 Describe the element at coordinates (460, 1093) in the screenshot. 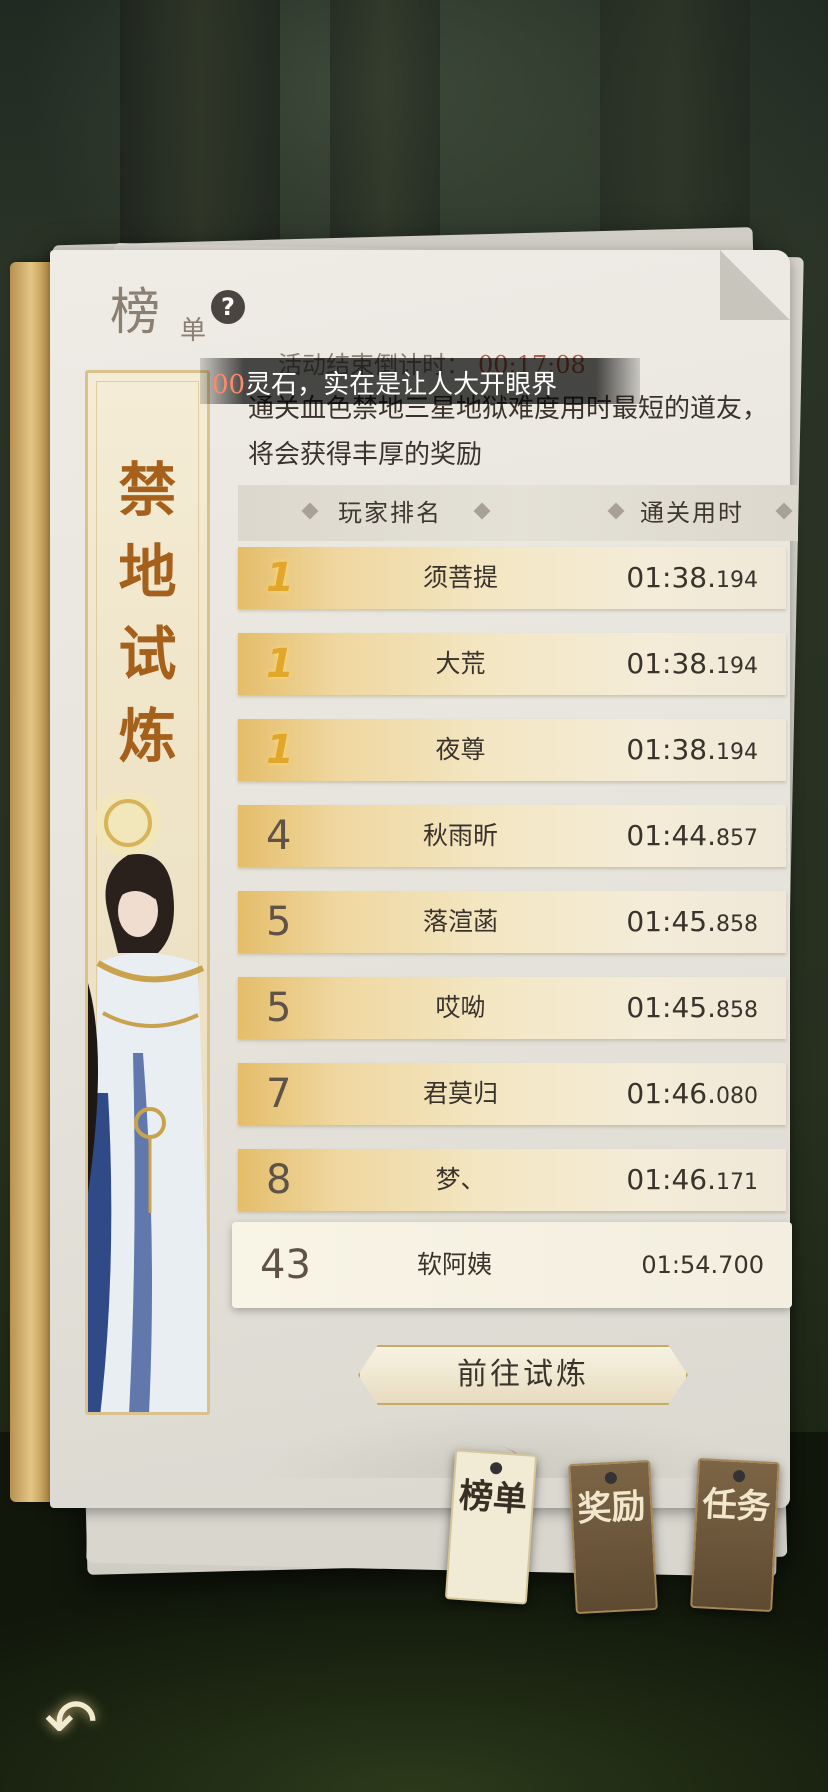

I see `player-name: 君莫归` at that location.